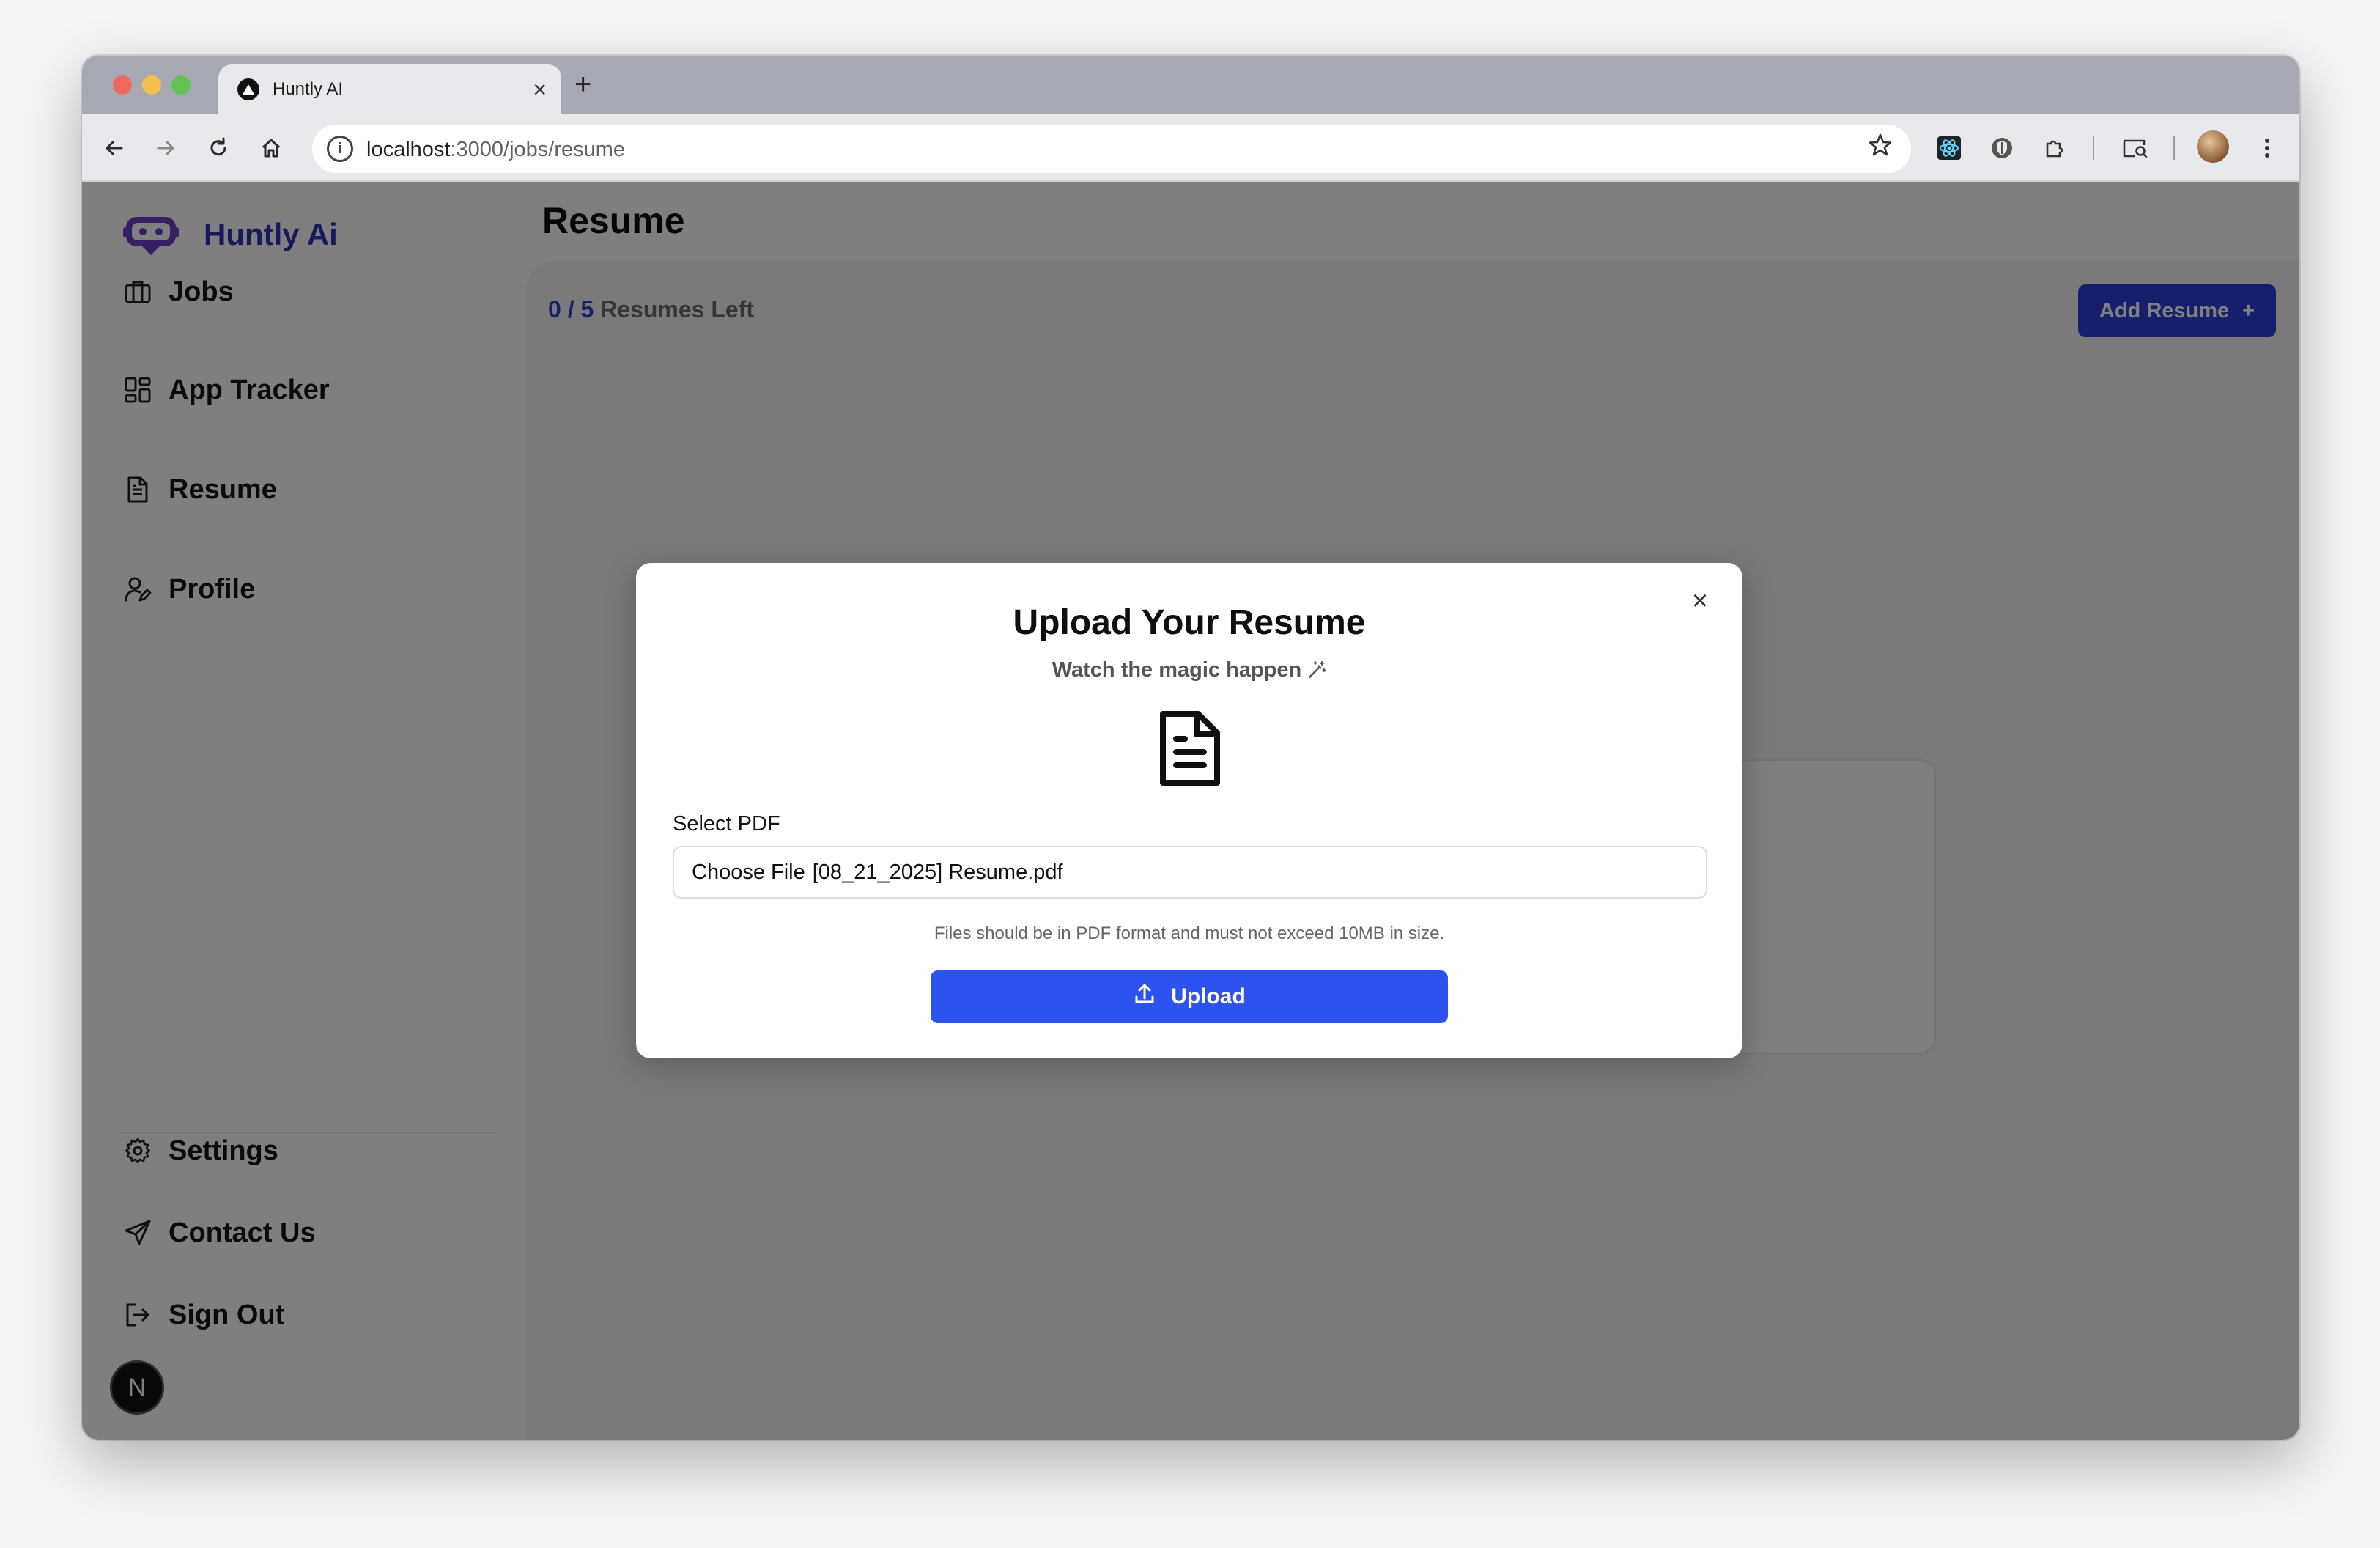  Describe the element at coordinates (540, 89) in the screenshot. I see `tab-close-icon: ×` at that location.